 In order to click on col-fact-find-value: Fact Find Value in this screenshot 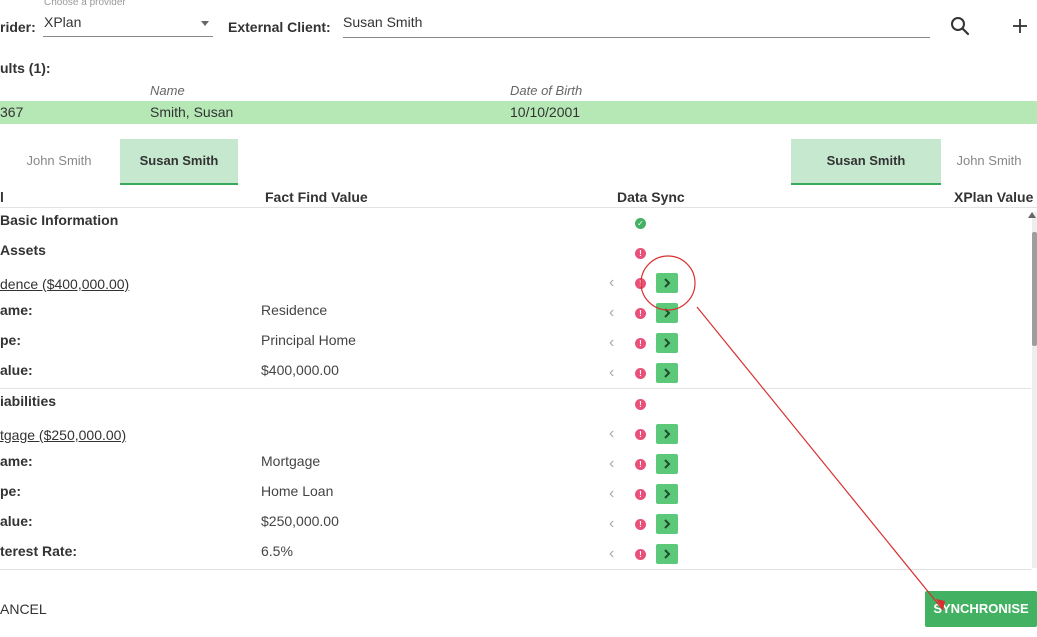, I will do `click(316, 197)`.